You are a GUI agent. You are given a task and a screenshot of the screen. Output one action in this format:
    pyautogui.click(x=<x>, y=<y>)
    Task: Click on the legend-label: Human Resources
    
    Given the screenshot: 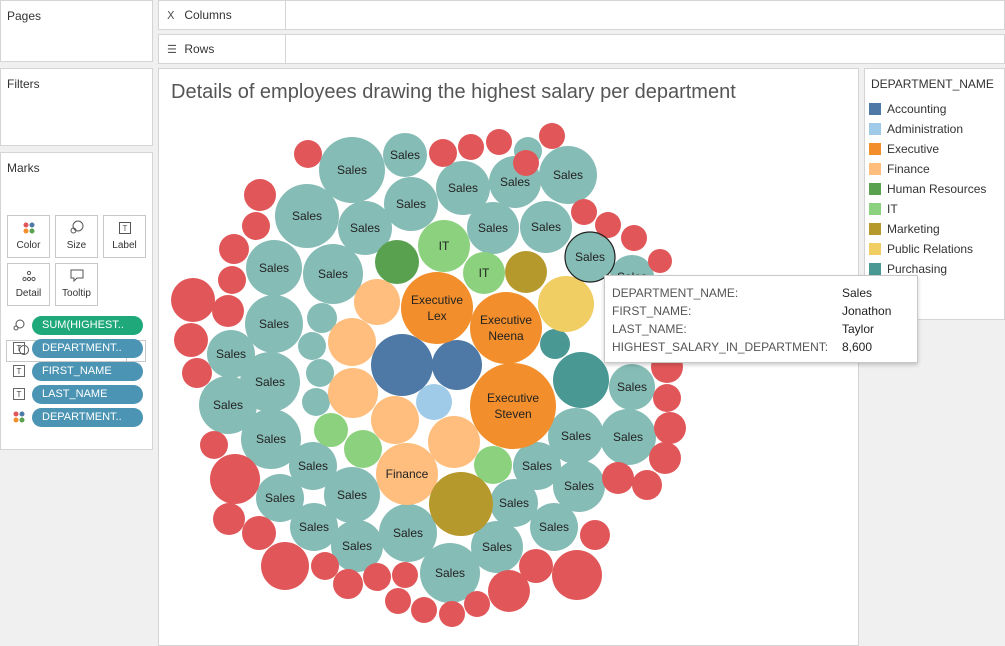 What is the action you would take?
    pyautogui.click(x=937, y=189)
    